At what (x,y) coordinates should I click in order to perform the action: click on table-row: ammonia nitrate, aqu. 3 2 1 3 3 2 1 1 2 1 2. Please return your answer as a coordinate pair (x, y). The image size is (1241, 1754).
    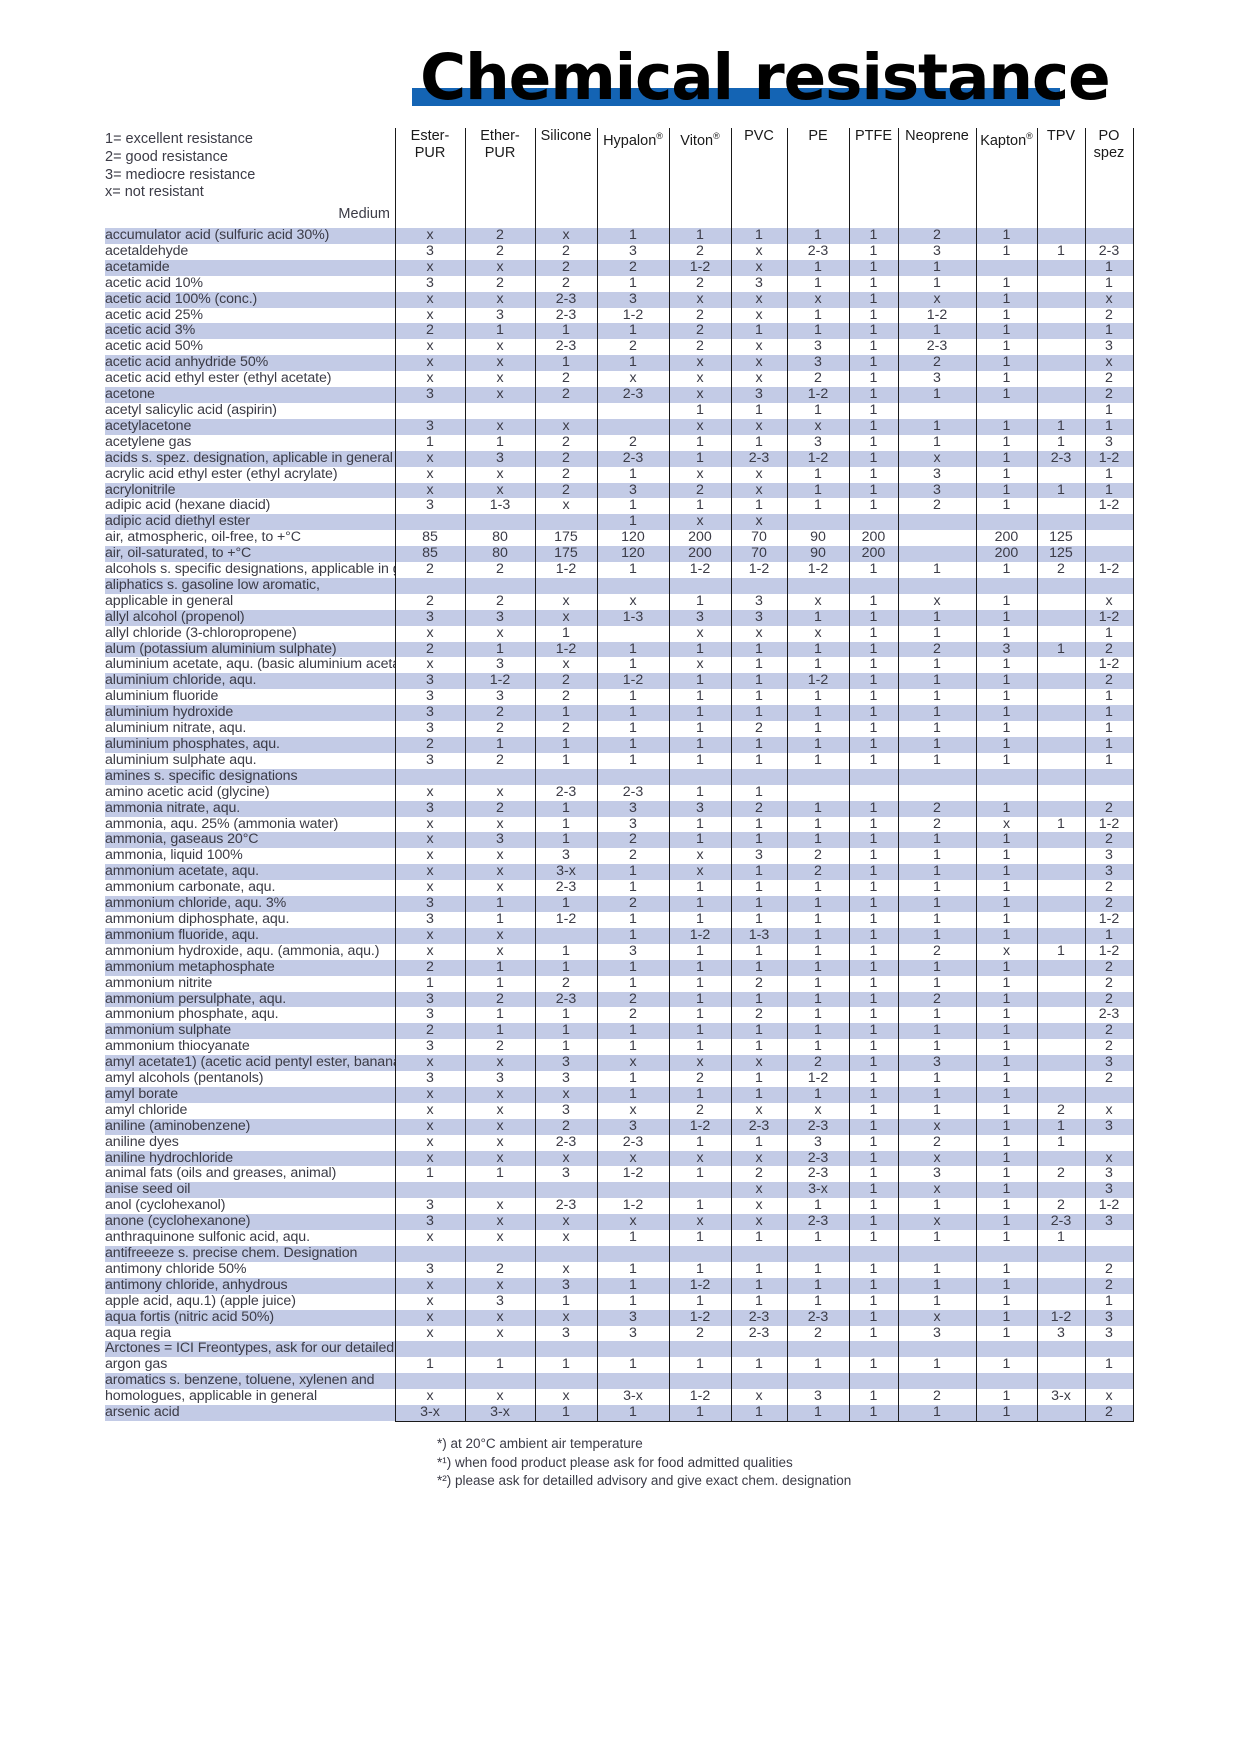
    Looking at the image, I should click on (619, 808).